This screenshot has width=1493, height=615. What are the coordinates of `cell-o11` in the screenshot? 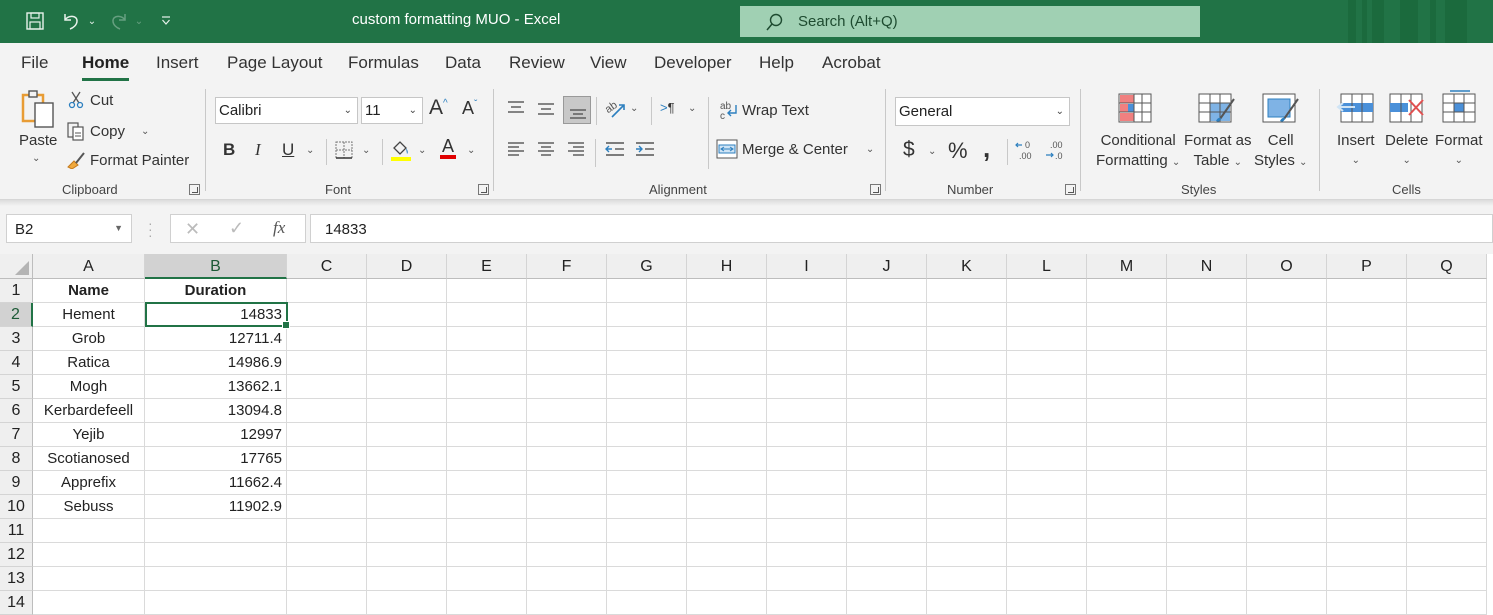 It's located at (1287, 531).